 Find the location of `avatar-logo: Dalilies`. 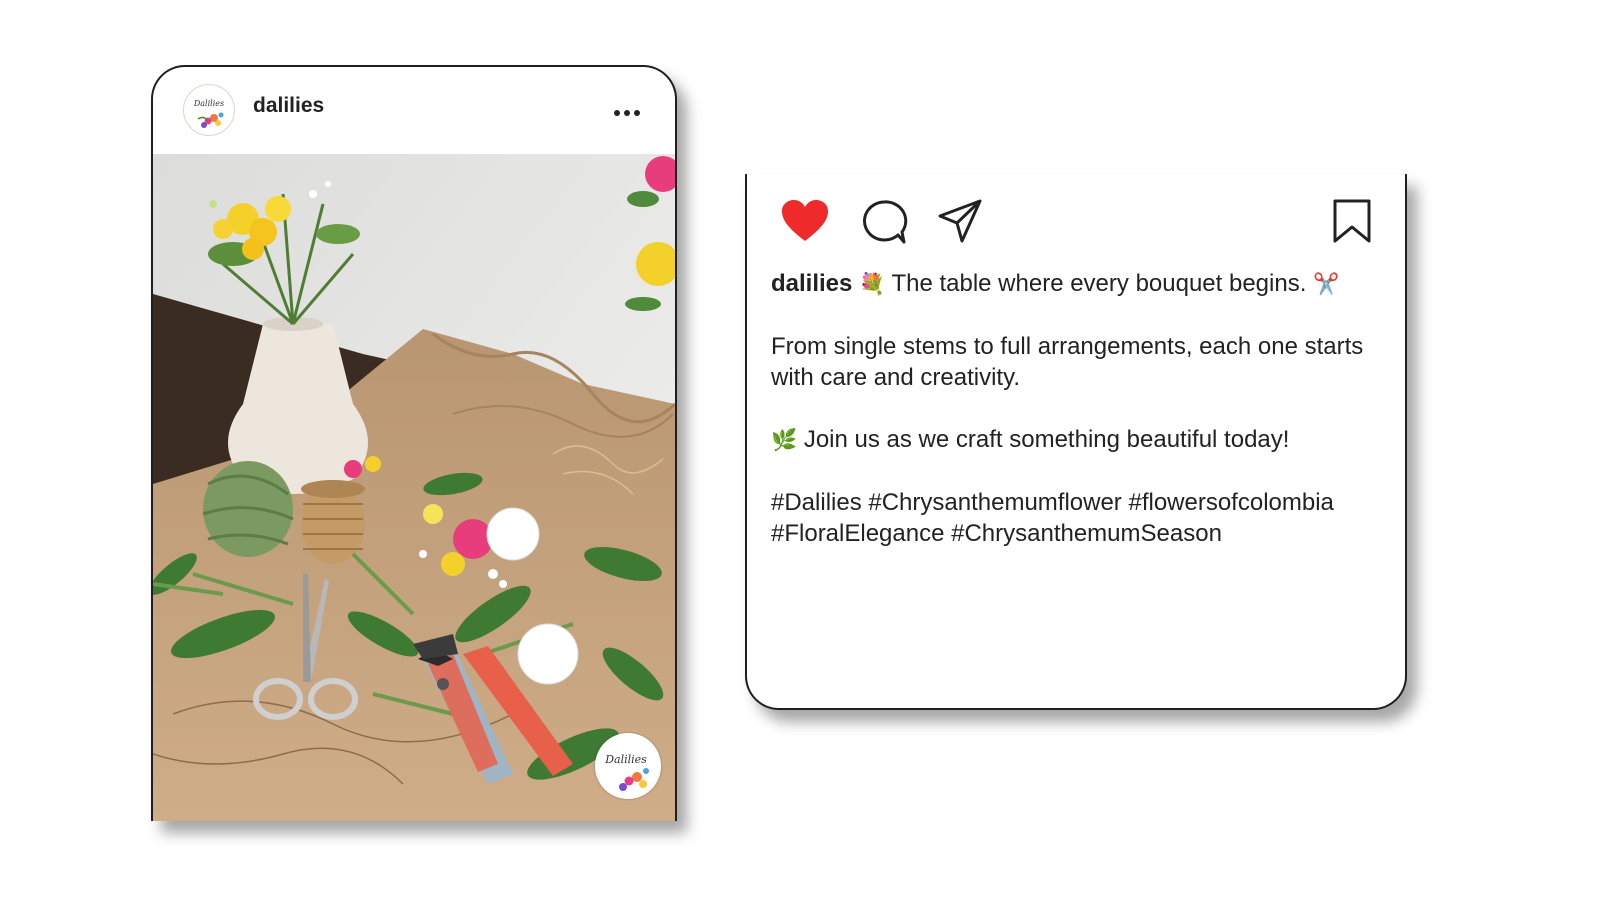

avatar-logo: Dalilies is located at coordinates (209, 110).